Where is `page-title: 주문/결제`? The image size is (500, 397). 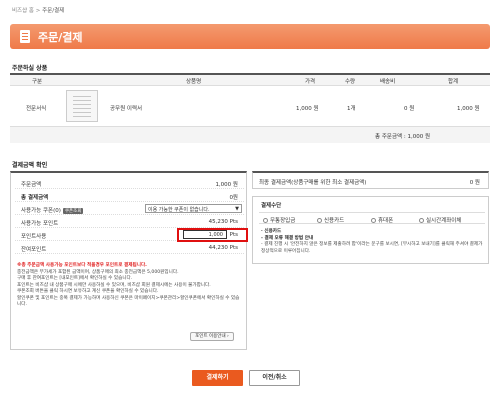 page-title: 주문/결제 is located at coordinates (60, 37).